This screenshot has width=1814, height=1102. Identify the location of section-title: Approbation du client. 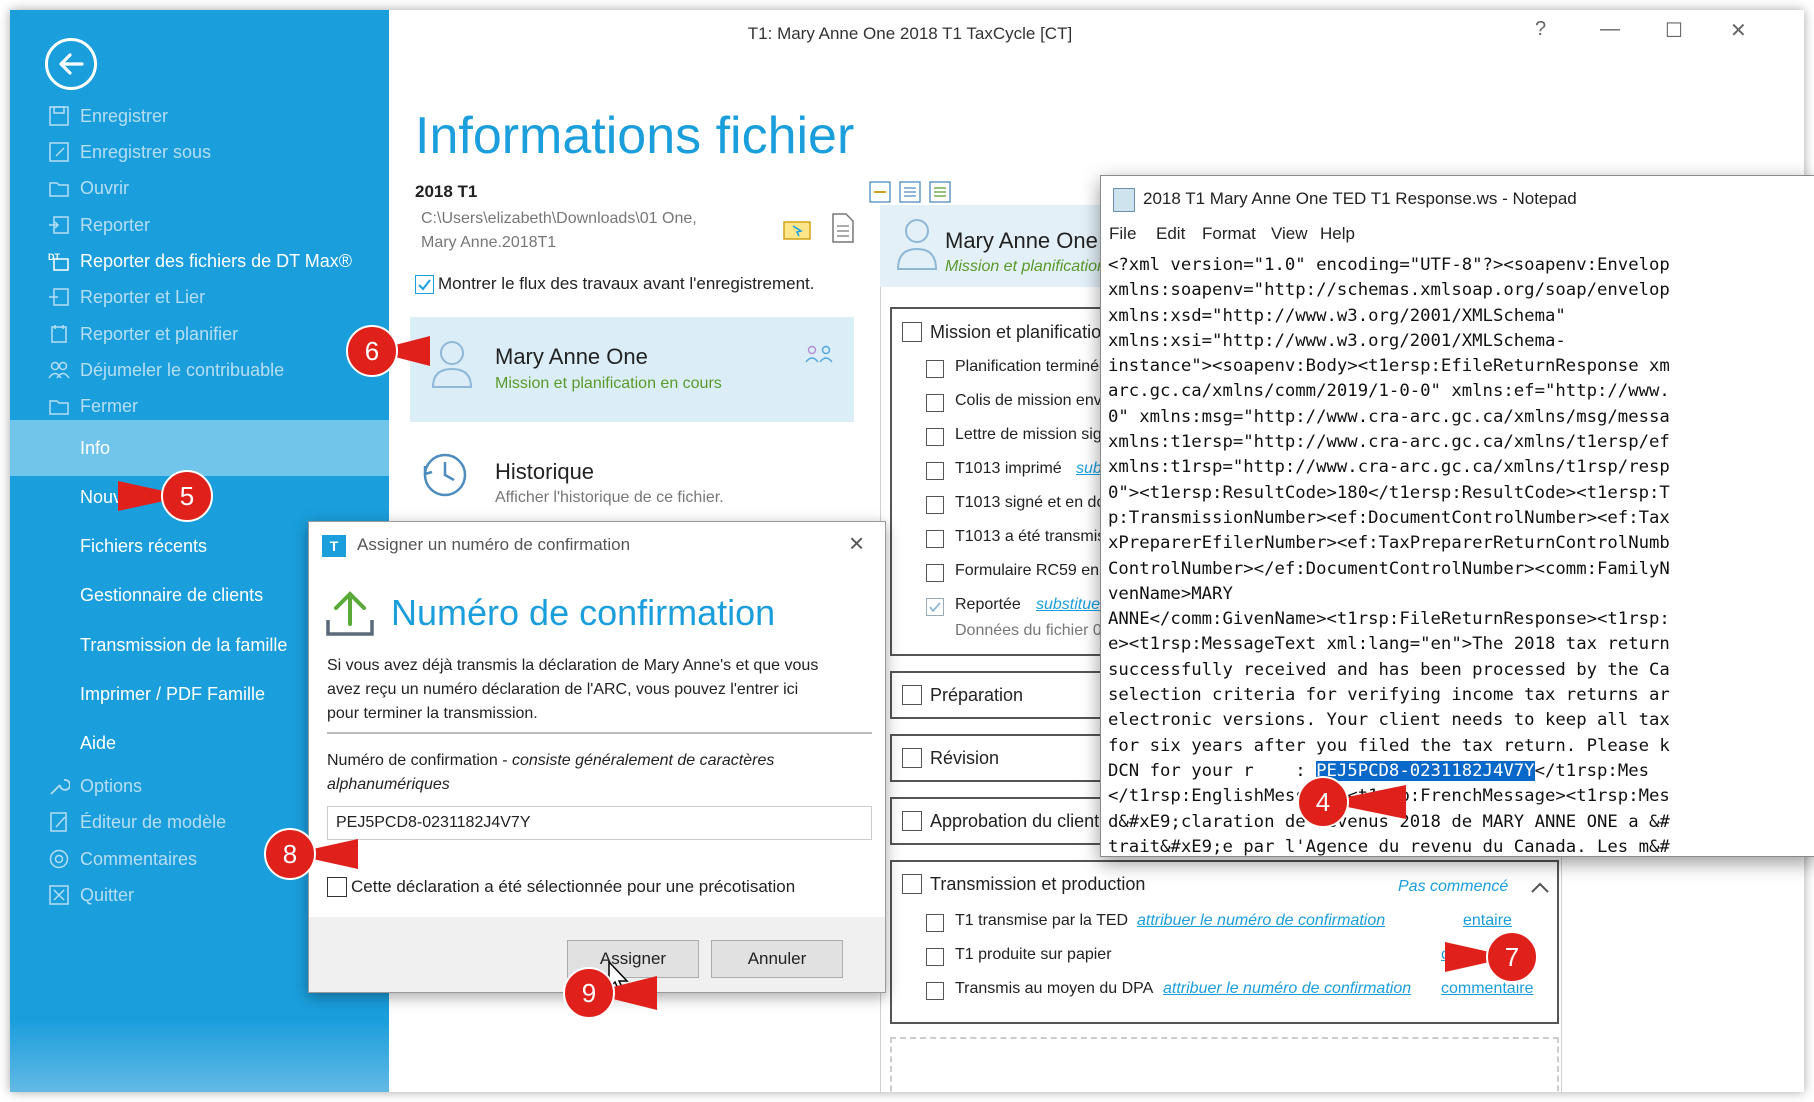
(1014, 821).